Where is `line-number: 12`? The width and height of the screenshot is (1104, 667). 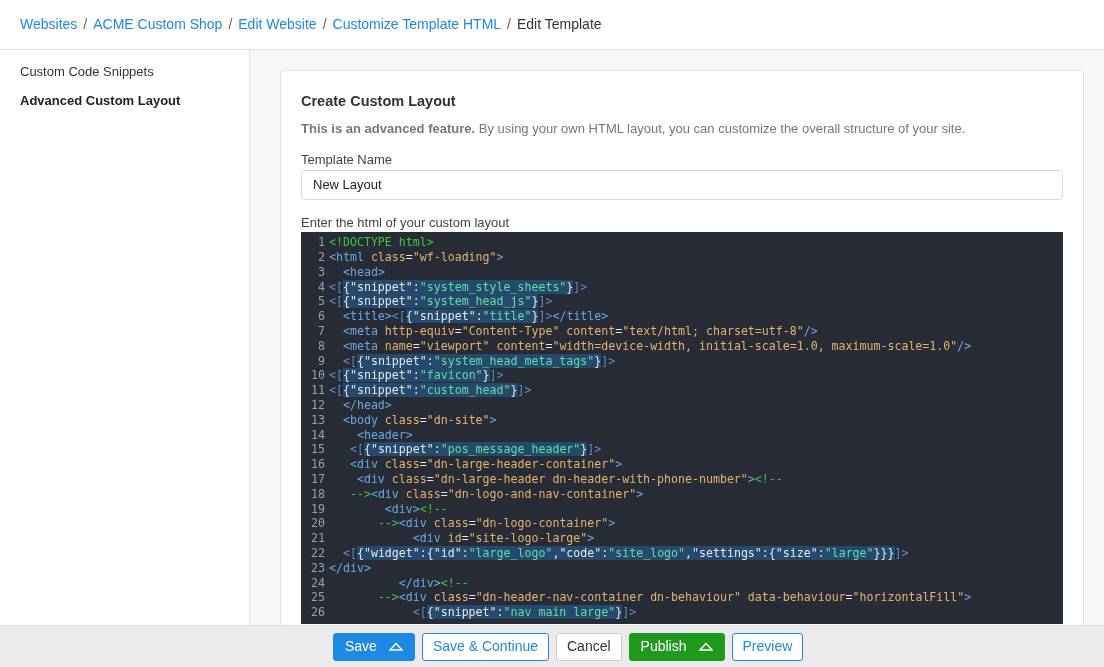 line-number: 12 is located at coordinates (318, 405).